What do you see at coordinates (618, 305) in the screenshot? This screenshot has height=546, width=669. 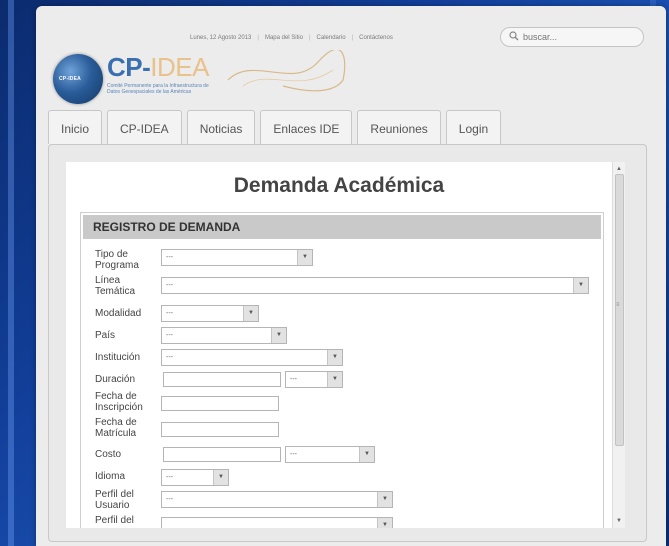 I see `scroll-grip-icon: ≡` at bounding box center [618, 305].